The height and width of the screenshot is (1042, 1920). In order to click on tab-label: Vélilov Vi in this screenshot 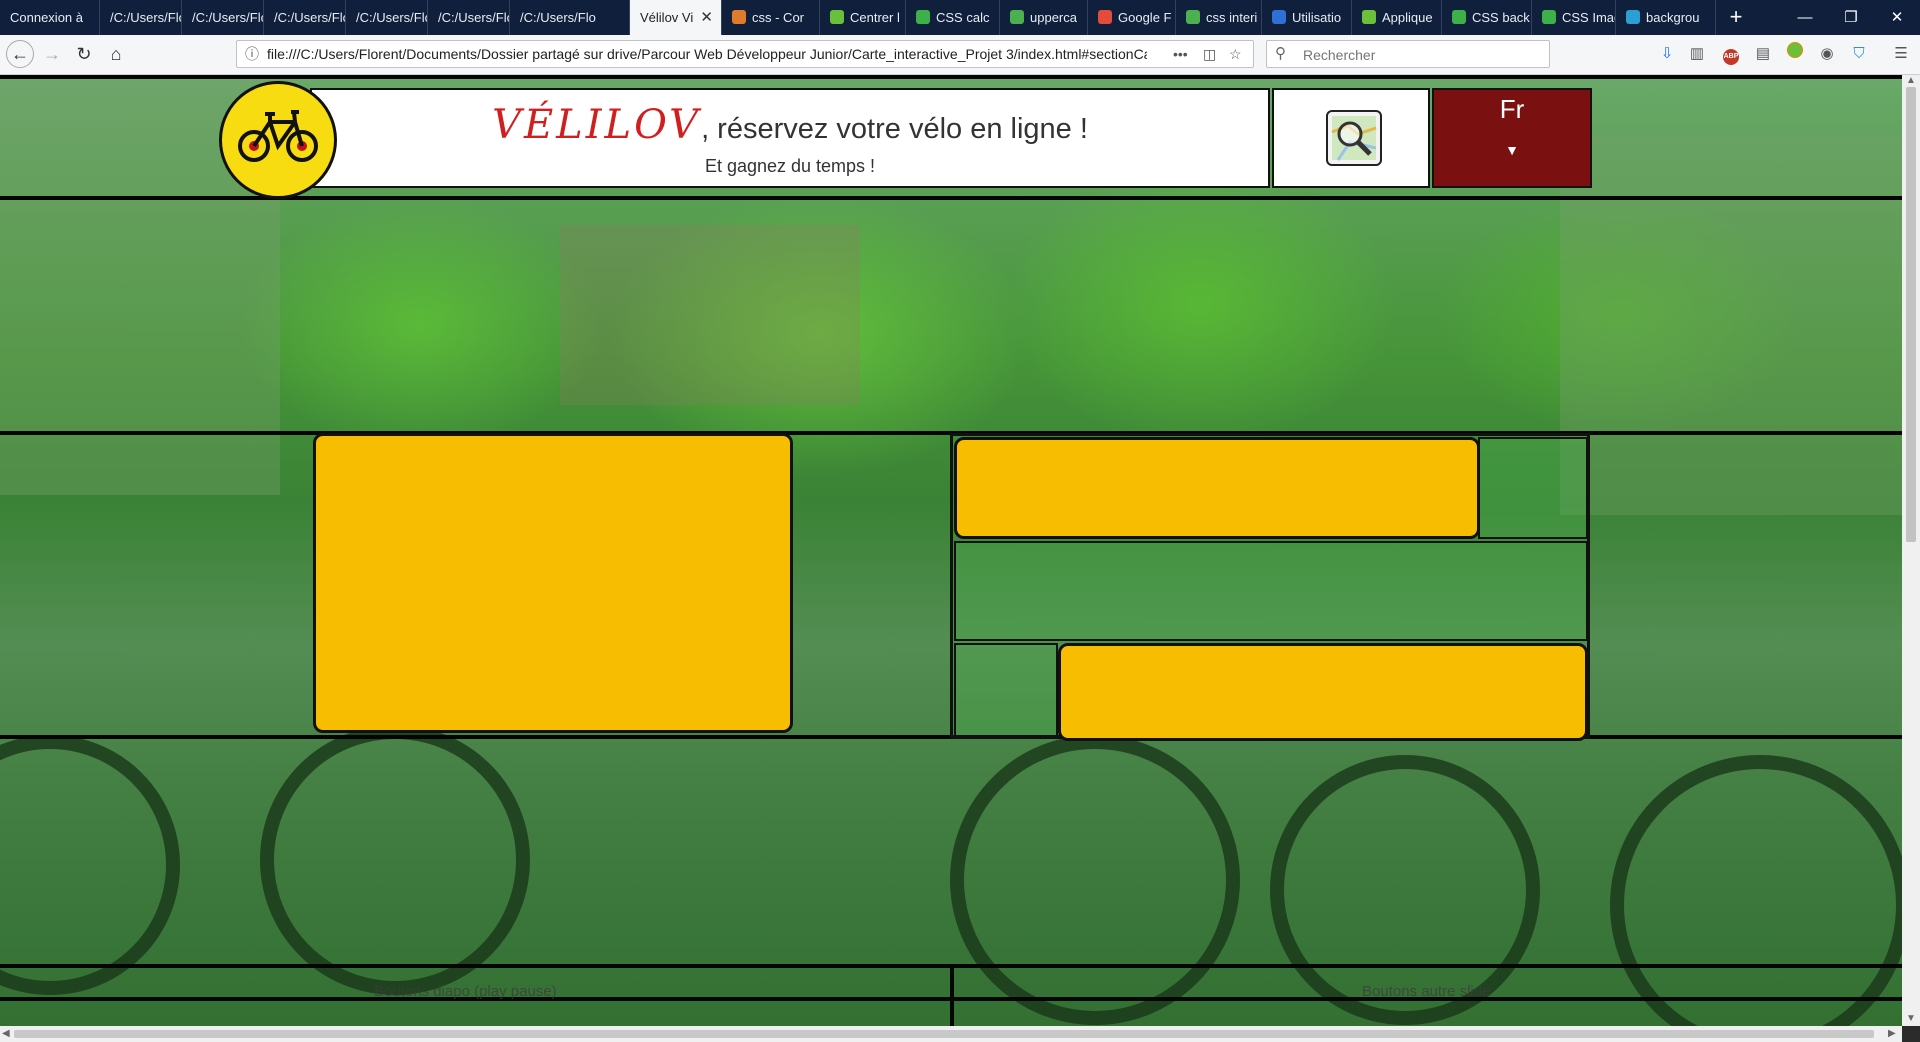, I will do `click(667, 17)`.